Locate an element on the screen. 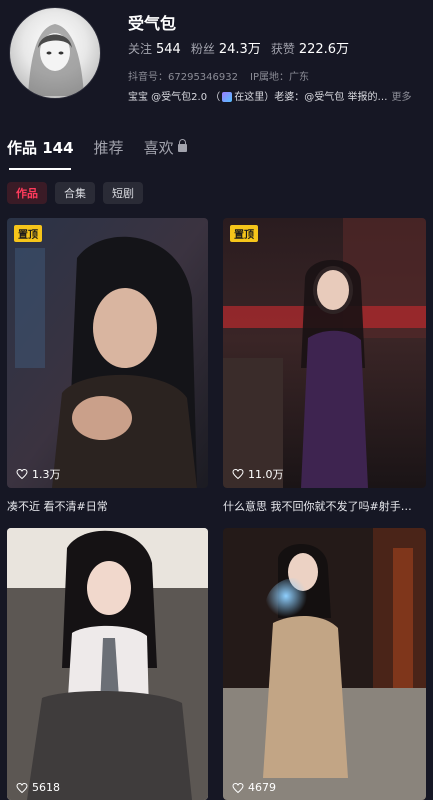  following-stat: 关注 544 is located at coordinates (154, 48).